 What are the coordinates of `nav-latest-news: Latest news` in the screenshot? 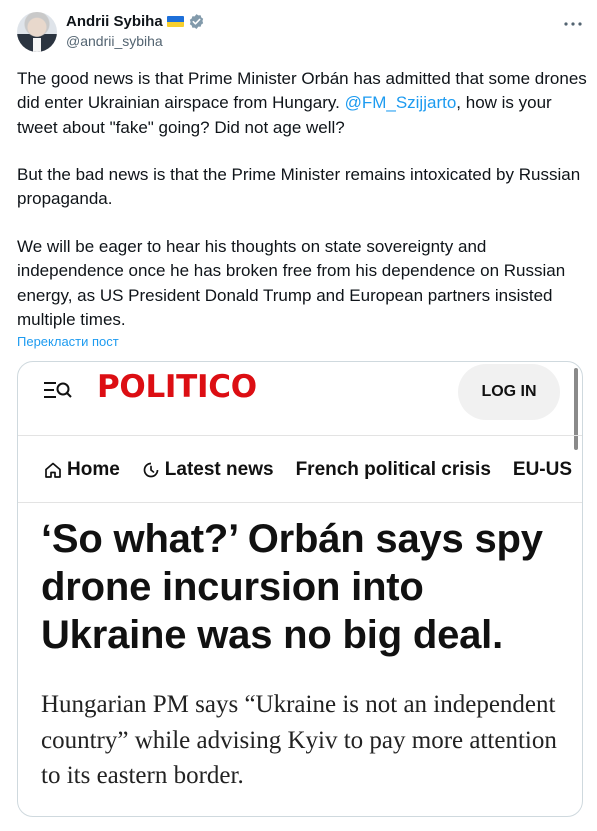 It's located at (208, 470).